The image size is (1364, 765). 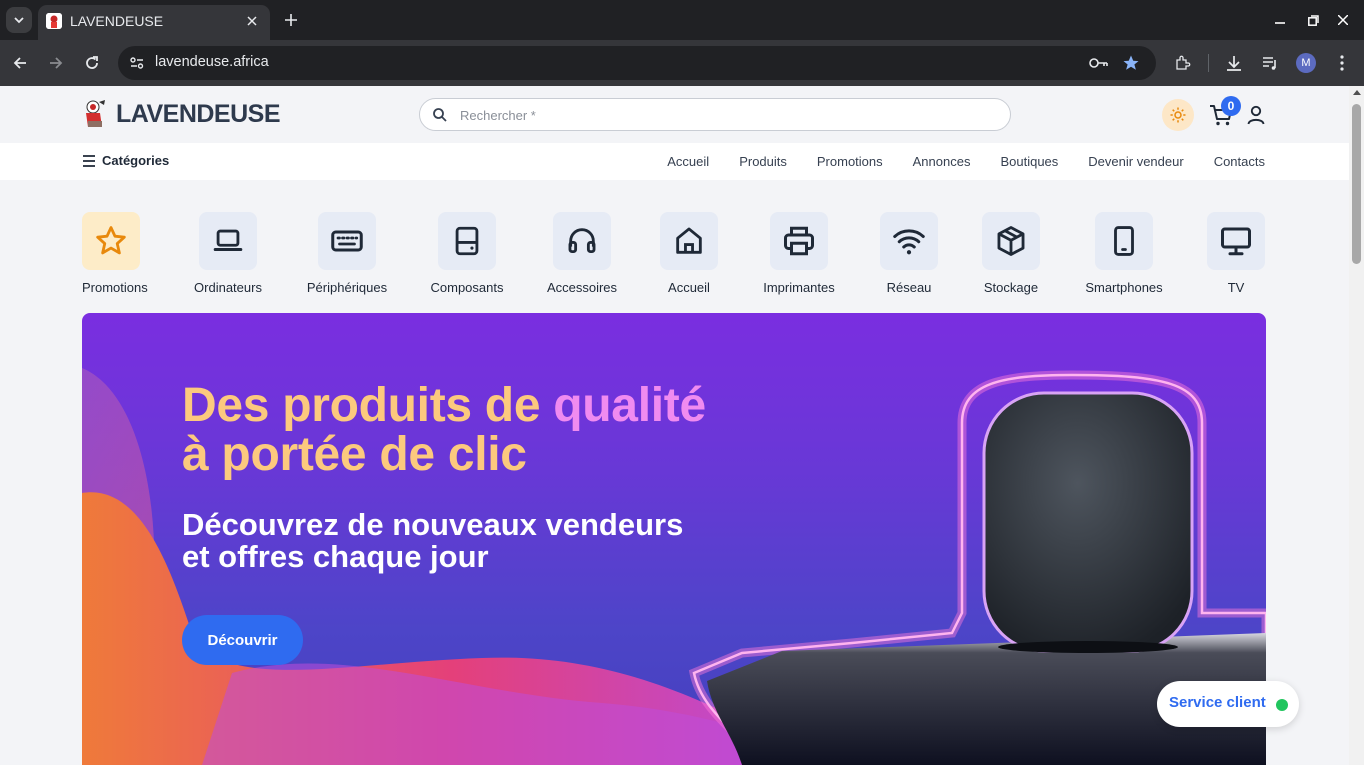 What do you see at coordinates (1357, 92) in the screenshot?
I see `scroll-up-arrow-icon` at bounding box center [1357, 92].